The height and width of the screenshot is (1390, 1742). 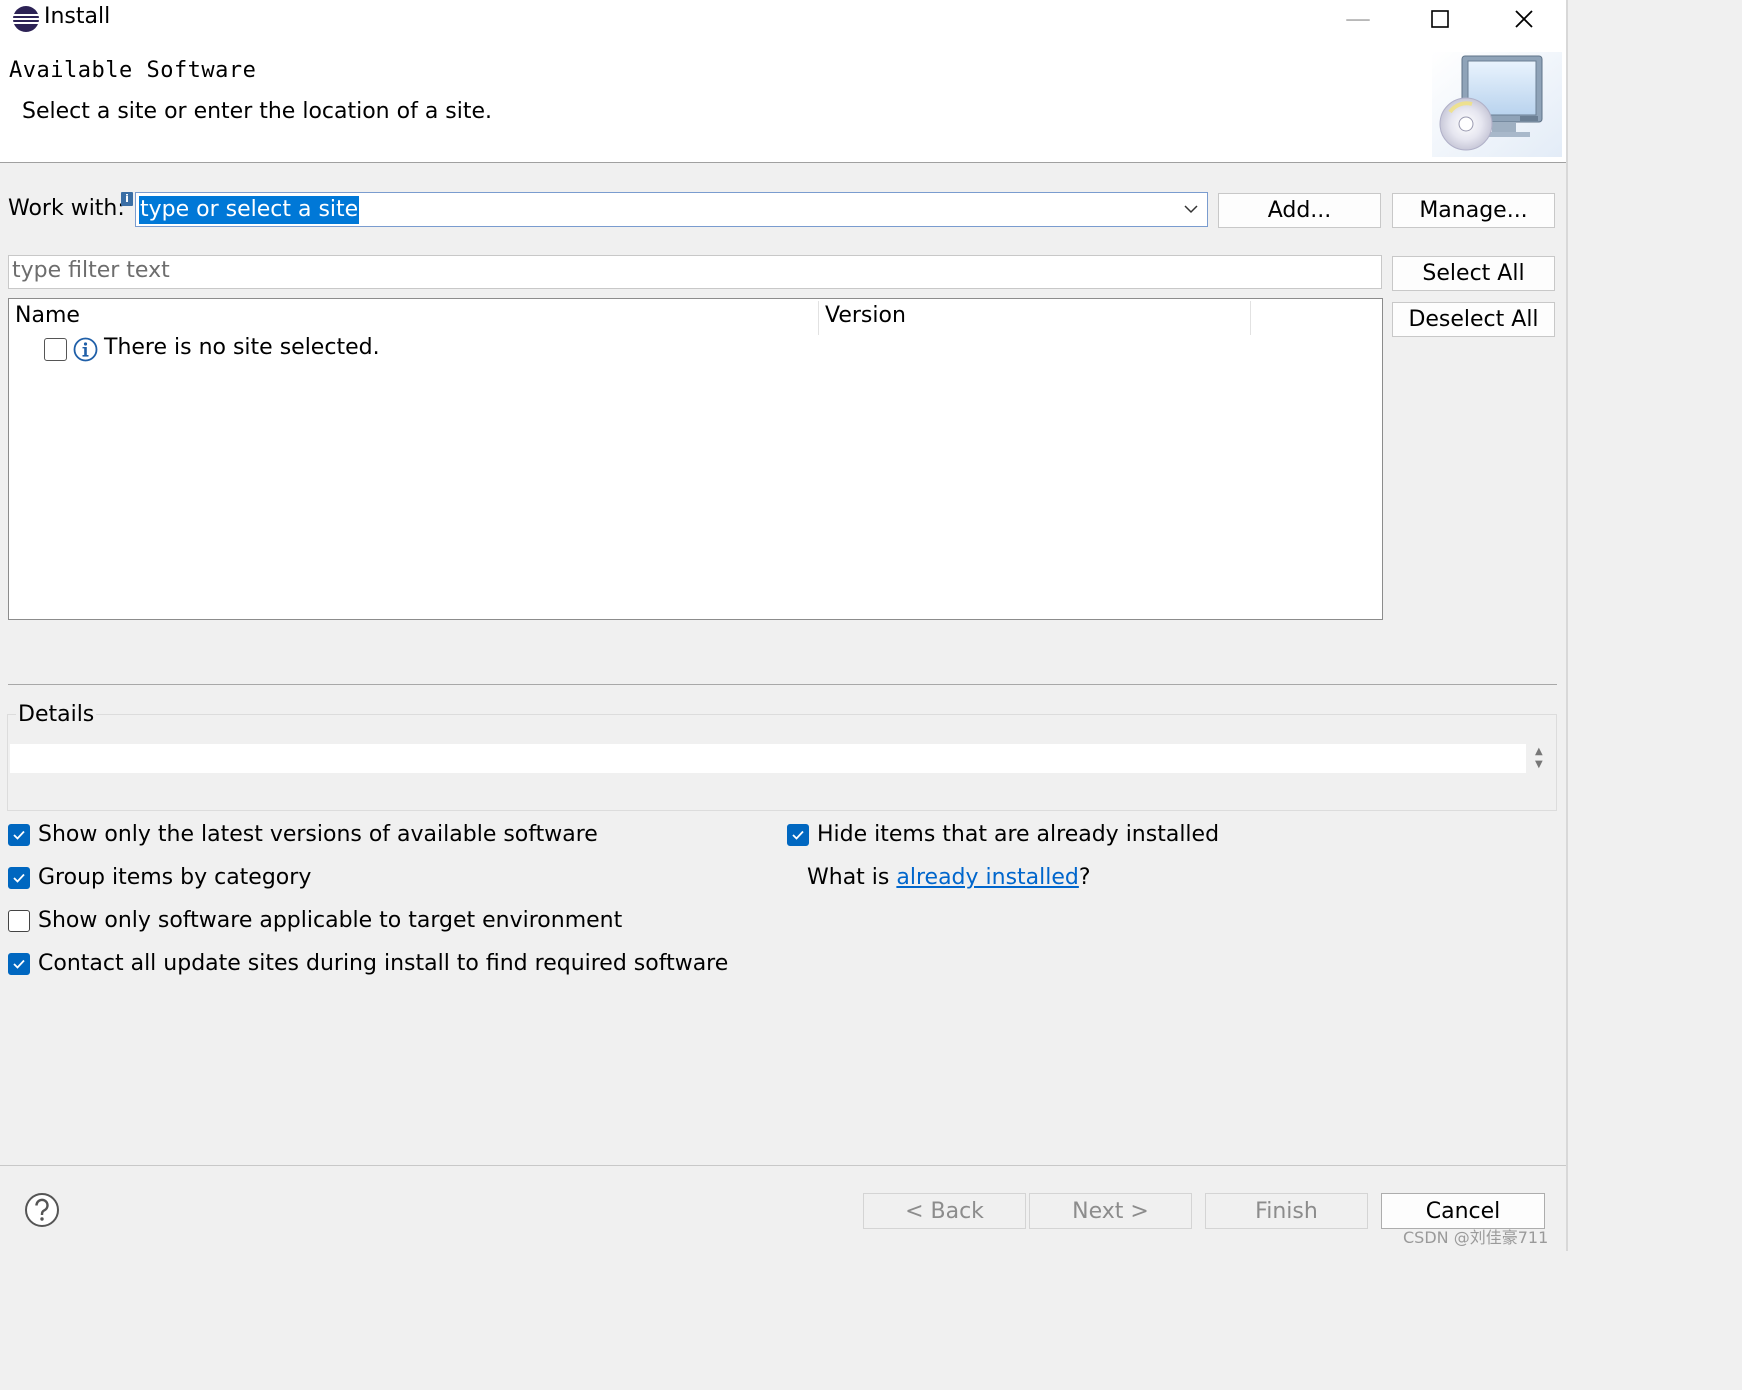 I want to click on close-button, so click(x=1524, y=19).